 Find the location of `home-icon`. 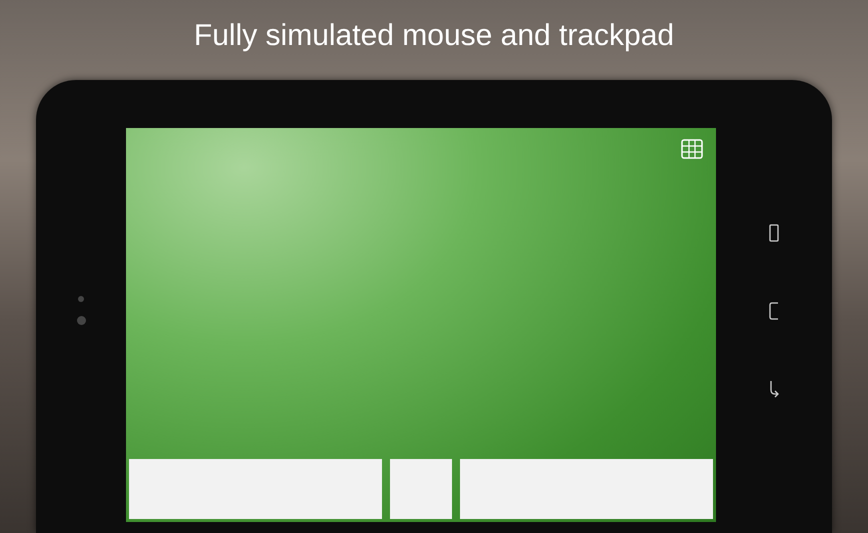

home-icon is located at coordinates (774, 311).